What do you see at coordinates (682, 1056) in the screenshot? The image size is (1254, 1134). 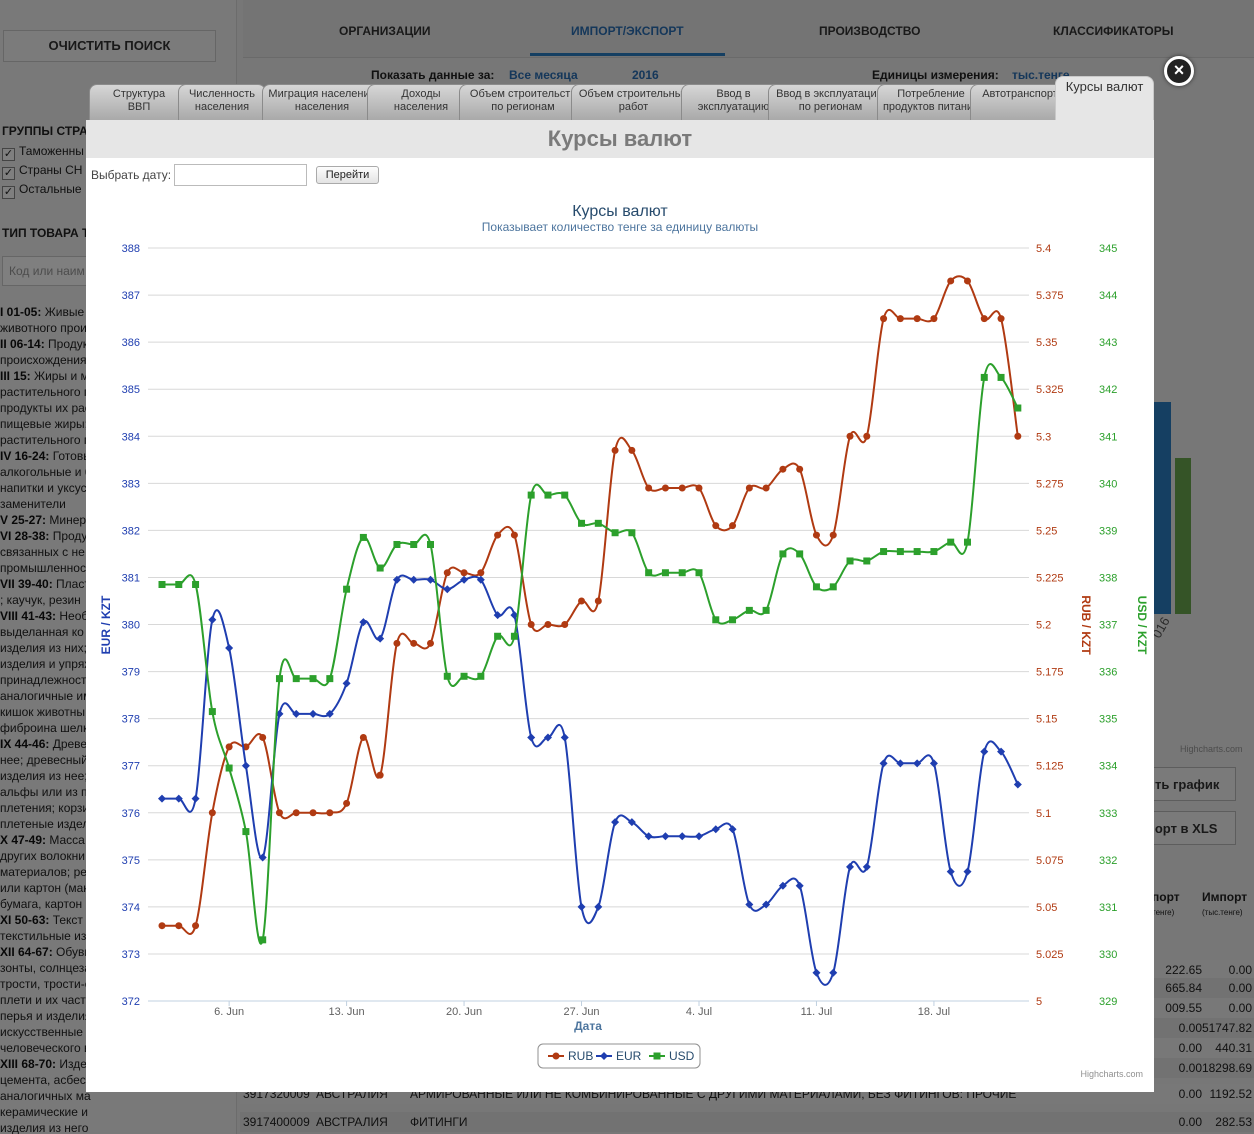 I see `legend-item-usd: USD` at bounding box center [682, 1056].